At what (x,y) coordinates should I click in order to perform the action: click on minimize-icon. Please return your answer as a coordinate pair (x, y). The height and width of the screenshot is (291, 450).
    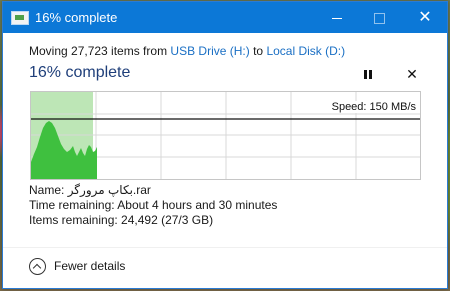
    Looking at the image, I should click on (337, 18).